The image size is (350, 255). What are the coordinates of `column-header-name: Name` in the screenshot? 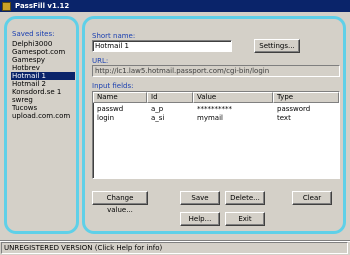 It's located at (120, 97).